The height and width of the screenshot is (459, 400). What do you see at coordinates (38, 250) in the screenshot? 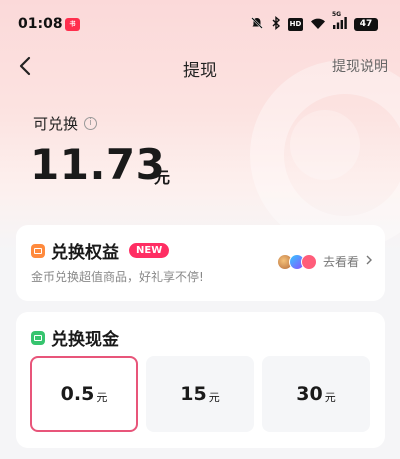
I see `gift-icon` at bounding box center [38, 250].